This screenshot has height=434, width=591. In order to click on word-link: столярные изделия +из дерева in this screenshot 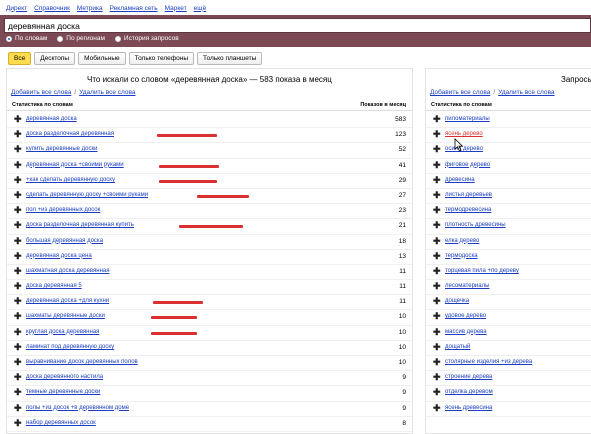, I will do `click(488, 362)`.